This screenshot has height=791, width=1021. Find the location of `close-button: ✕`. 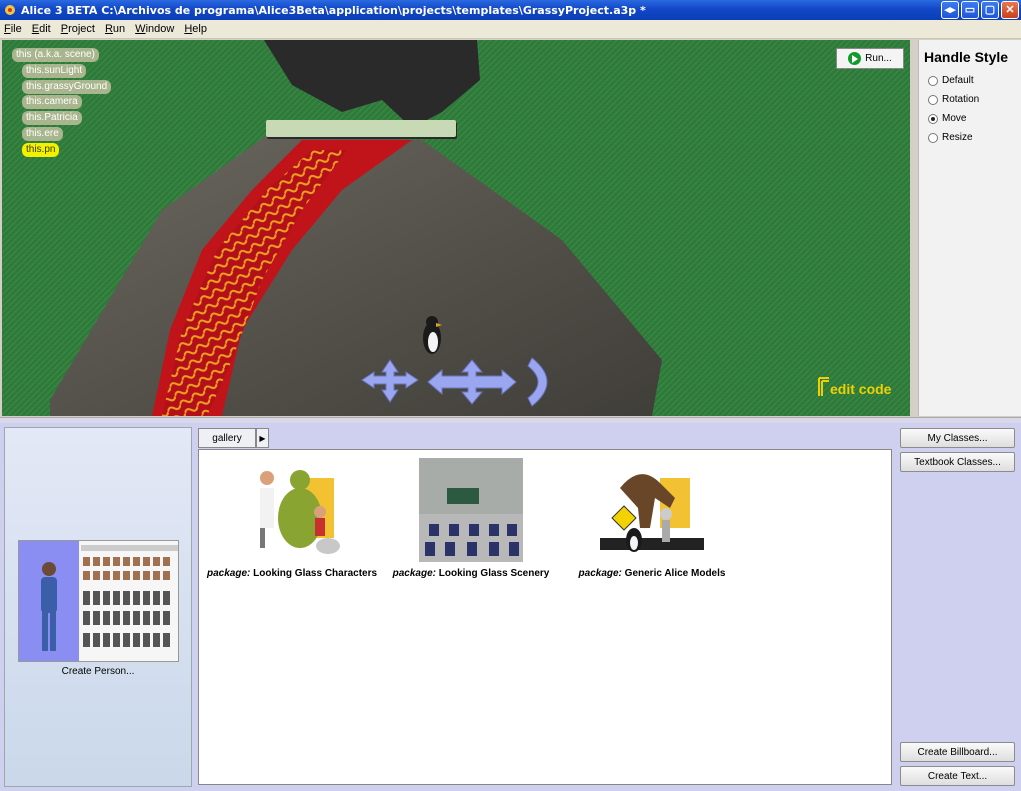

close-button: ✕ is located at coordinates (1010, 10).